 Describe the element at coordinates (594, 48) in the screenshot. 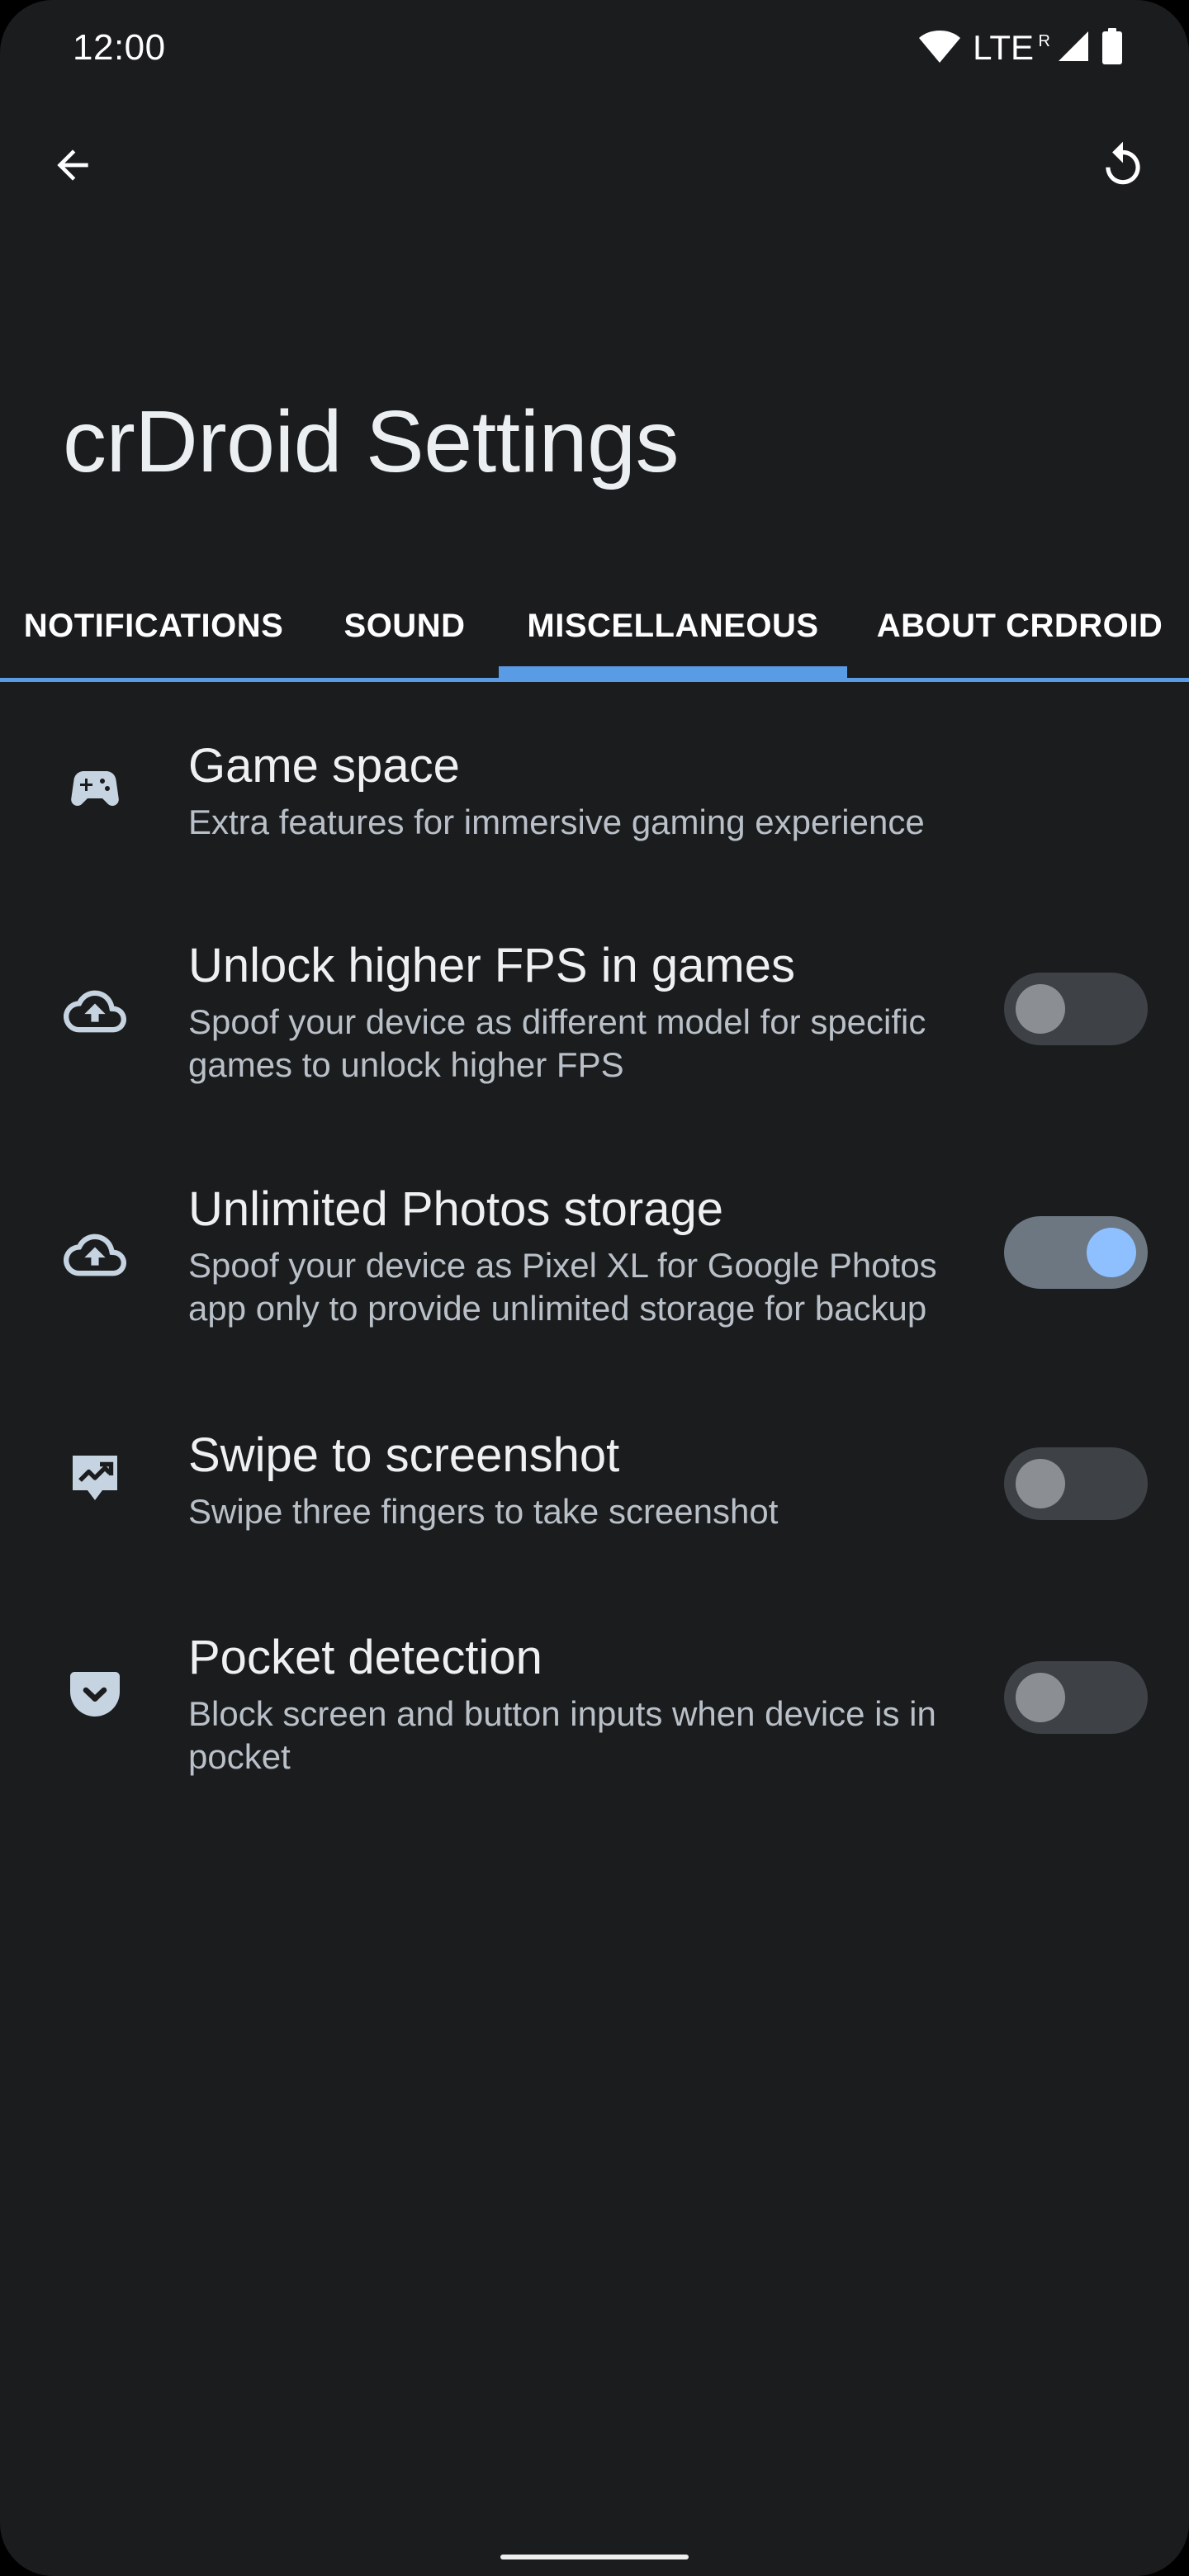

I see `status-bar: 12:00 LTE R` at that location.